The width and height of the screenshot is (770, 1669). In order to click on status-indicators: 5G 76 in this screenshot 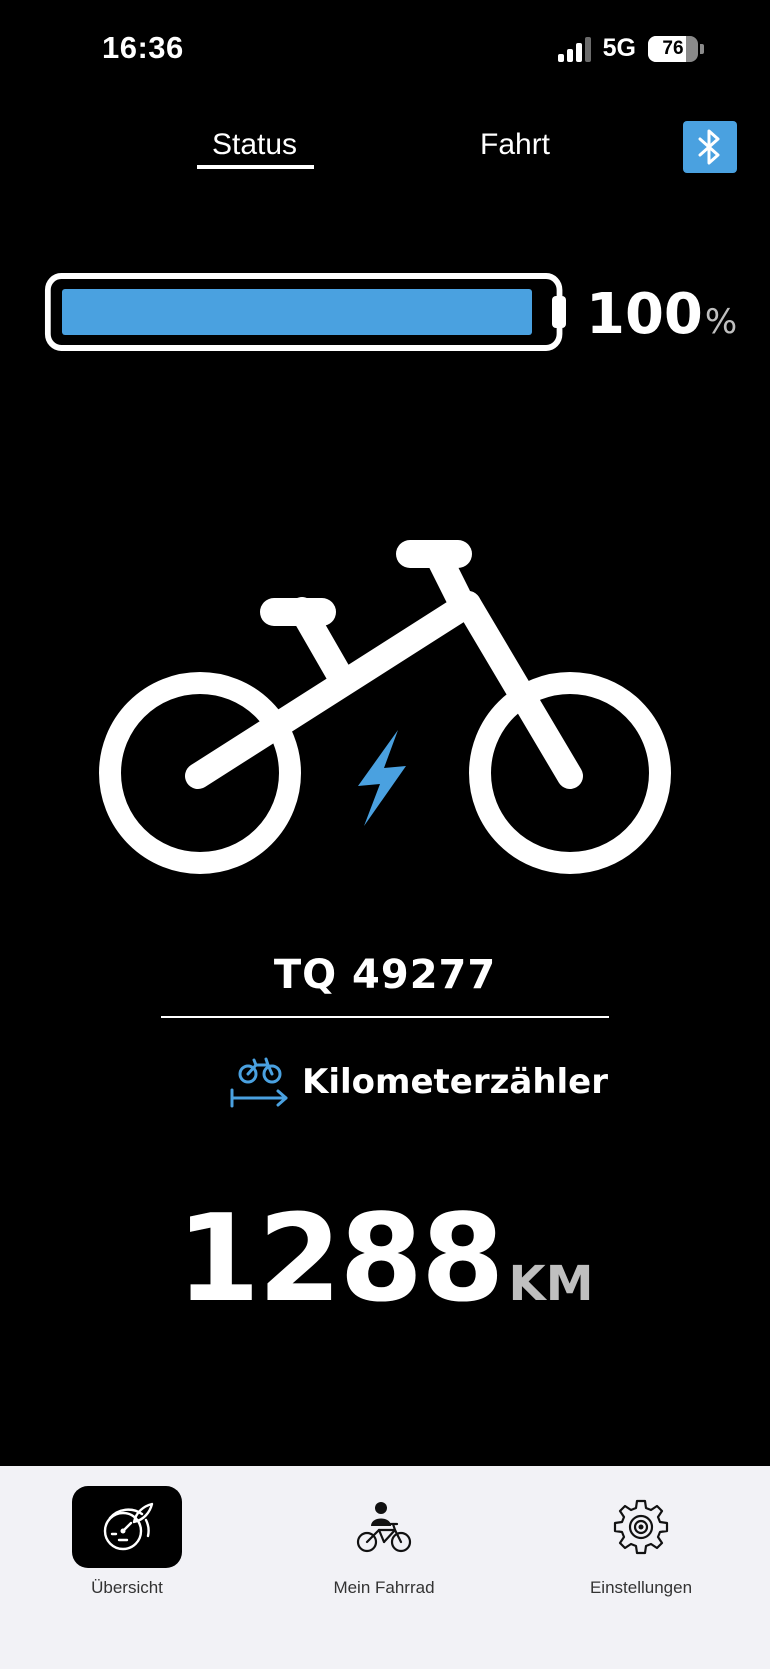, I will do `click(630, 48)`.